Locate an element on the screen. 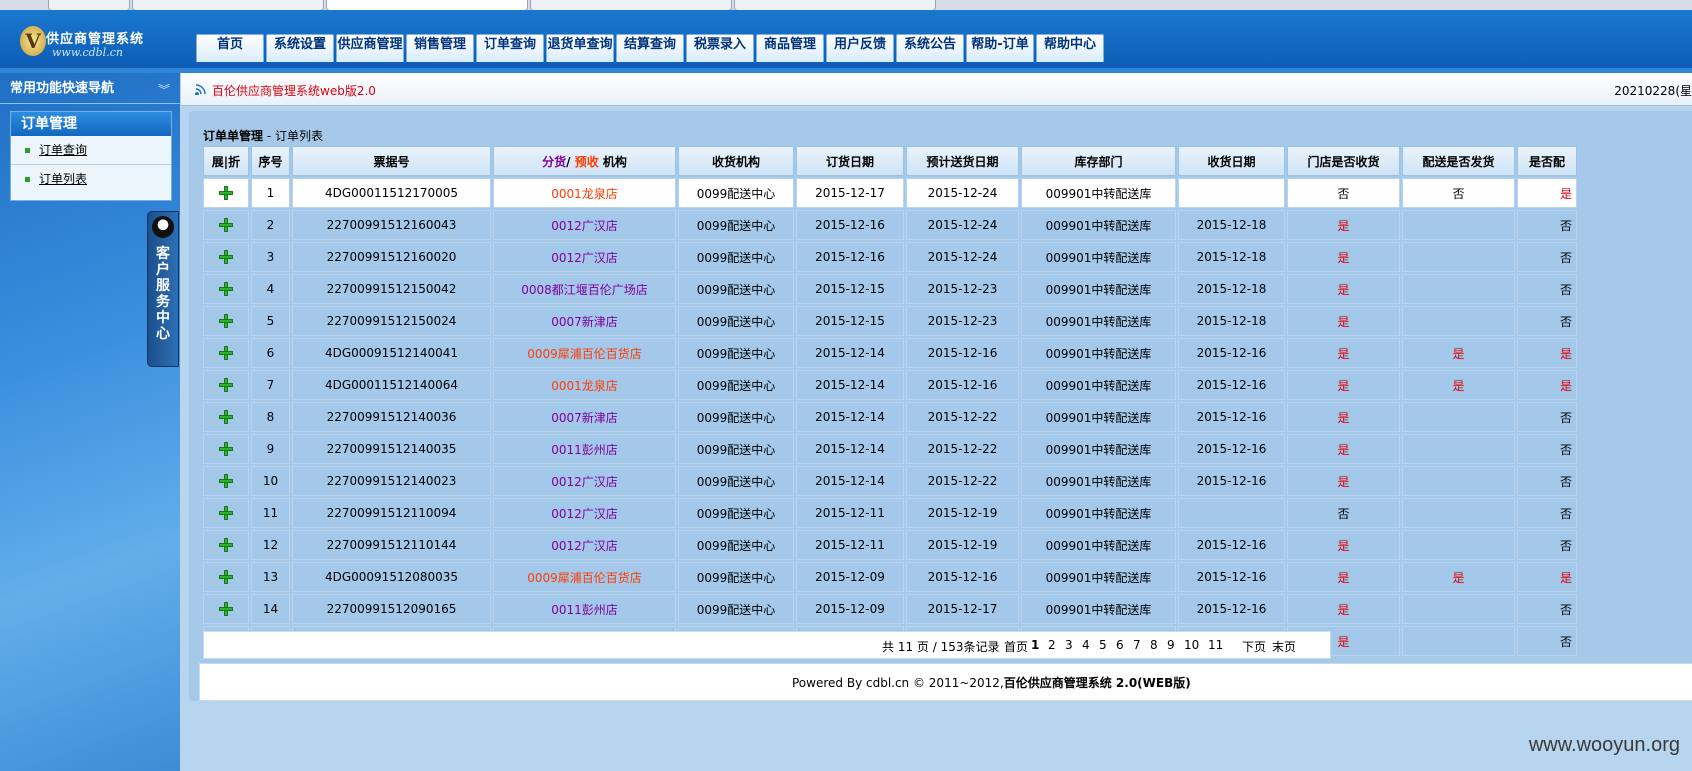 The height and width of the screenshot is (771, 1692). col-header-expand: 展|折 is located at coordinates (226, 161).